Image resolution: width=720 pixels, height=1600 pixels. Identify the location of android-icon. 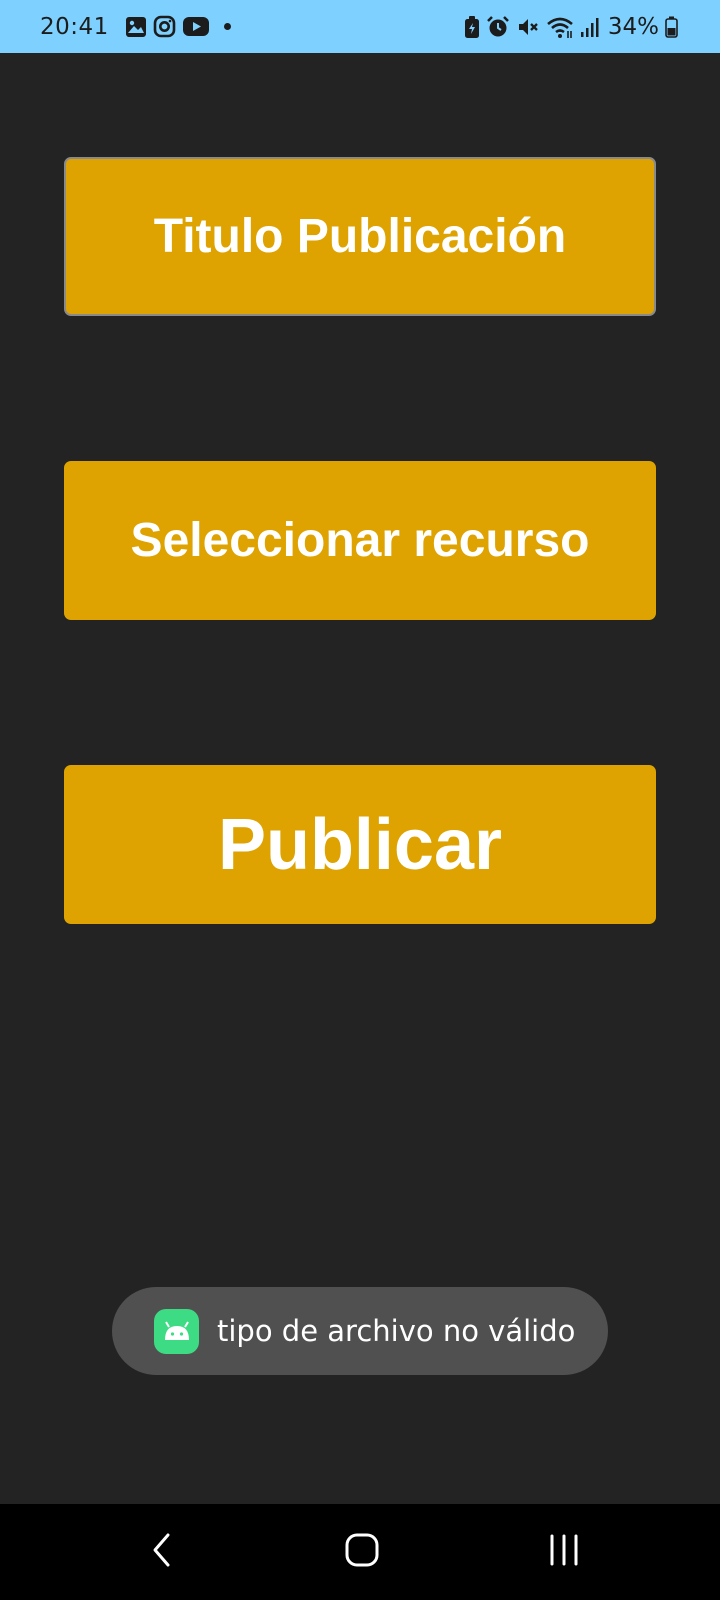
(176, 1331).